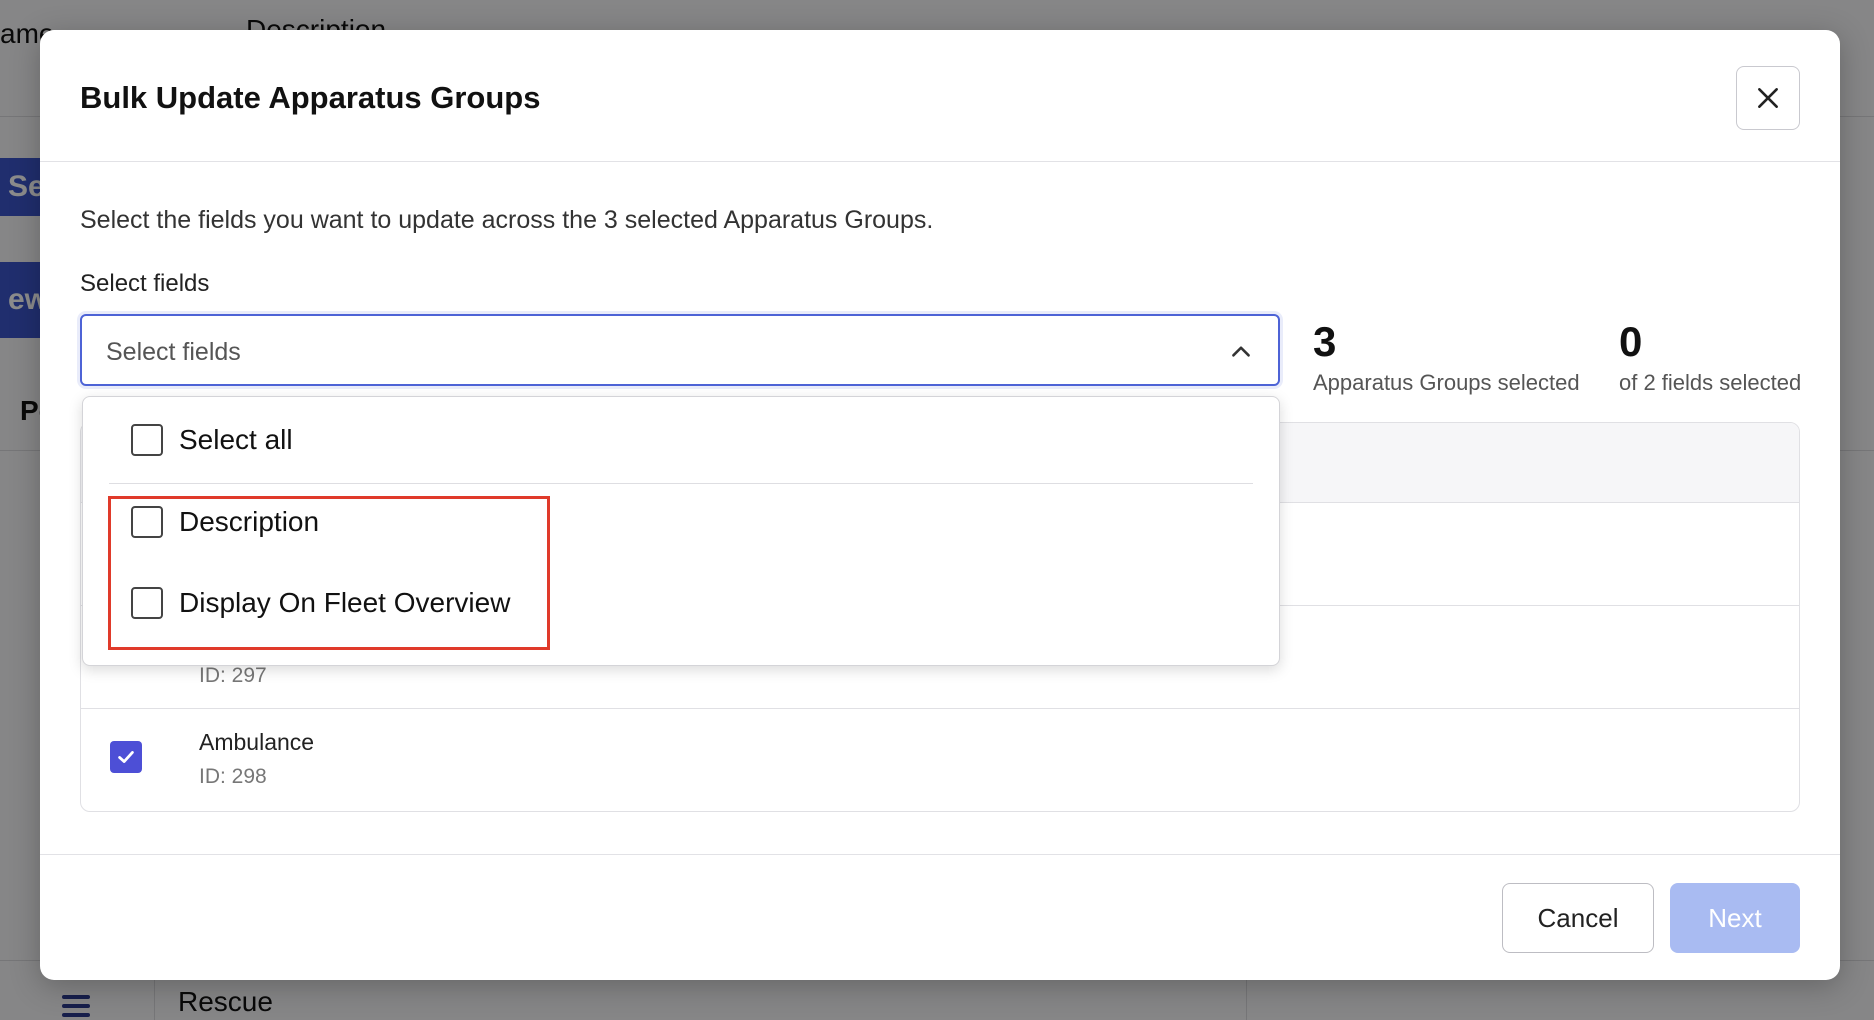 This screenshot has width=1874, height=1020. Describe the element at coordinates (681, 483) in the screenshot. I see `menu-divider` at that location.